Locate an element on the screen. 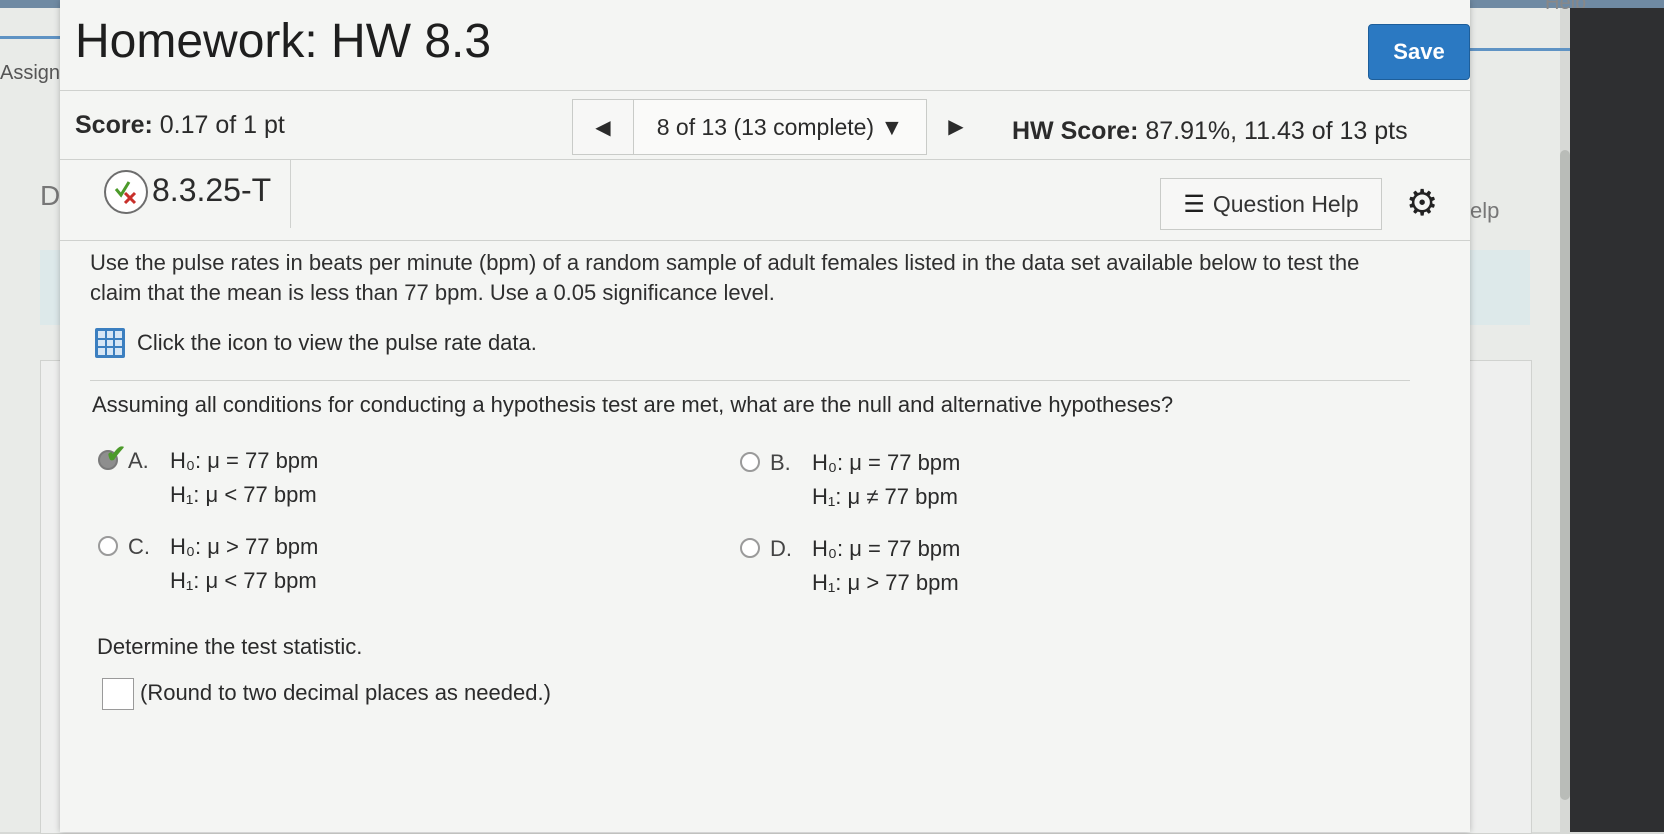 The width and height of the screenshot is (1664, 834). divider is located at coordinates (750, 380).